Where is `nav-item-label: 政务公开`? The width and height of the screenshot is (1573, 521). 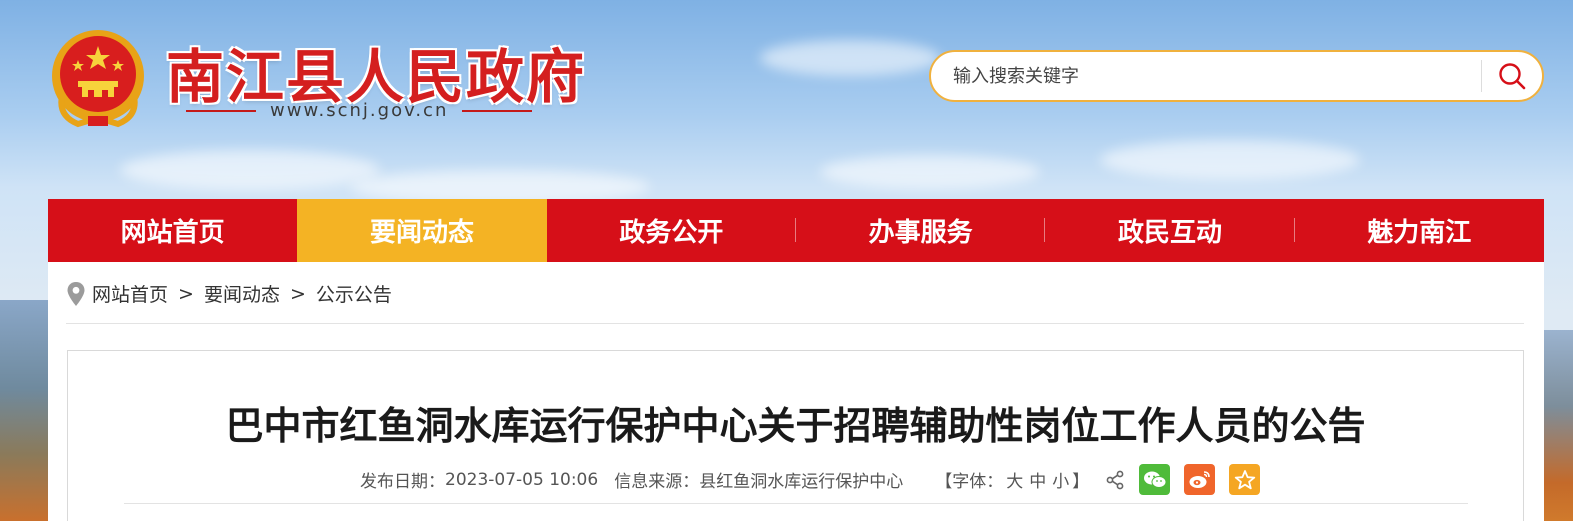
nav-item-label: 政务公开 is located at coordinates (671, 233).